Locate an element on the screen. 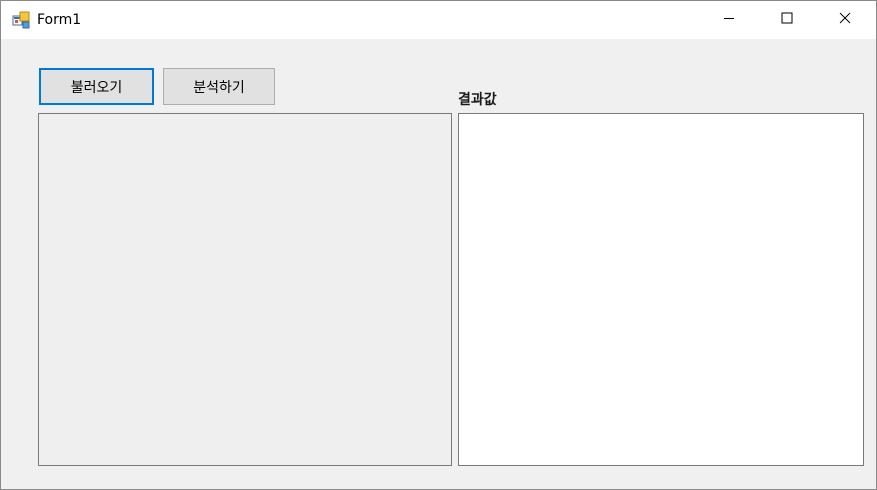 The height and width of the screenshot is (490, 877). minimize-icon is located at coordinates (729, 20).